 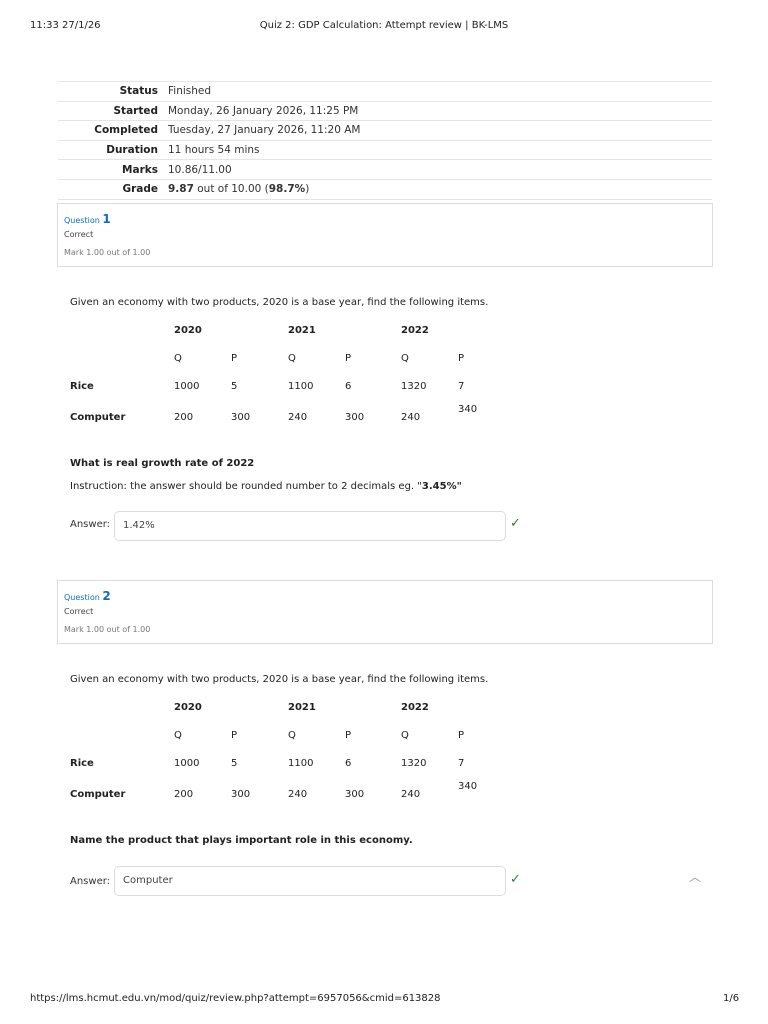 What do you see at coordinates (231, 189) in the screenshot?
I see `grade-mid: out of 10.00 (` at bounding box center [231, 189].